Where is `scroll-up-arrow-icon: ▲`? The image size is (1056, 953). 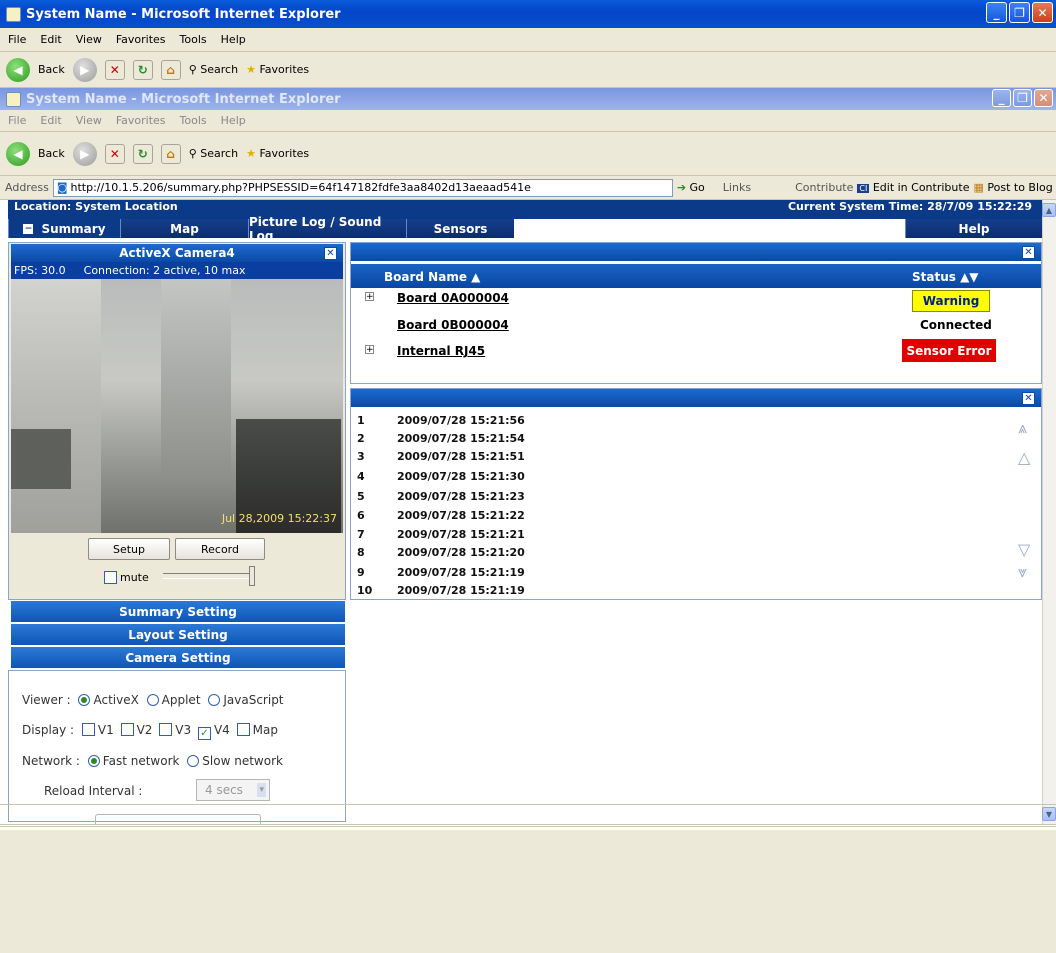
scroll-up-arrow-icon: ▲ is located at coordinates (1049, 210).